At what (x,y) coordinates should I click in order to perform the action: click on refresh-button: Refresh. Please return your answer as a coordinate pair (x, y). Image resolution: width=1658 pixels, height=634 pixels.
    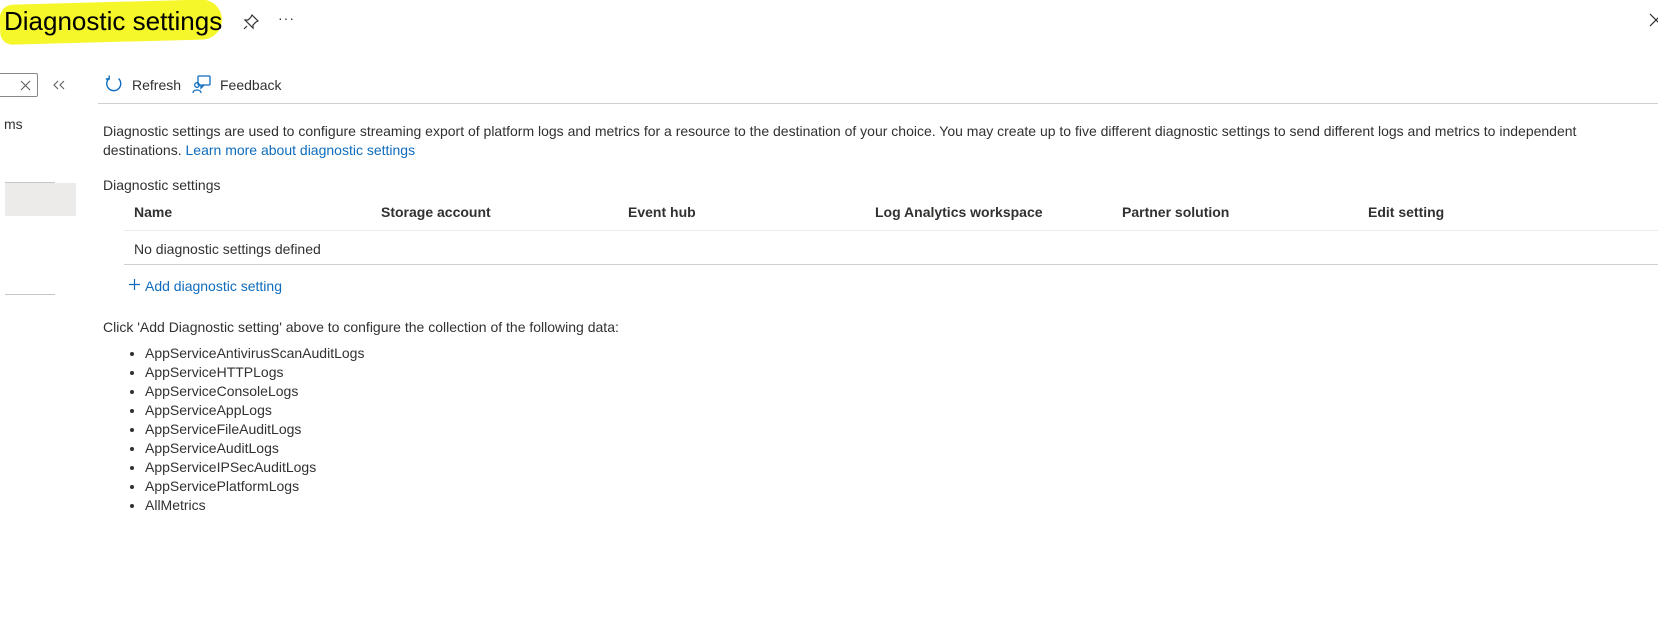
    Looking at the image, I should click on (142, 85).